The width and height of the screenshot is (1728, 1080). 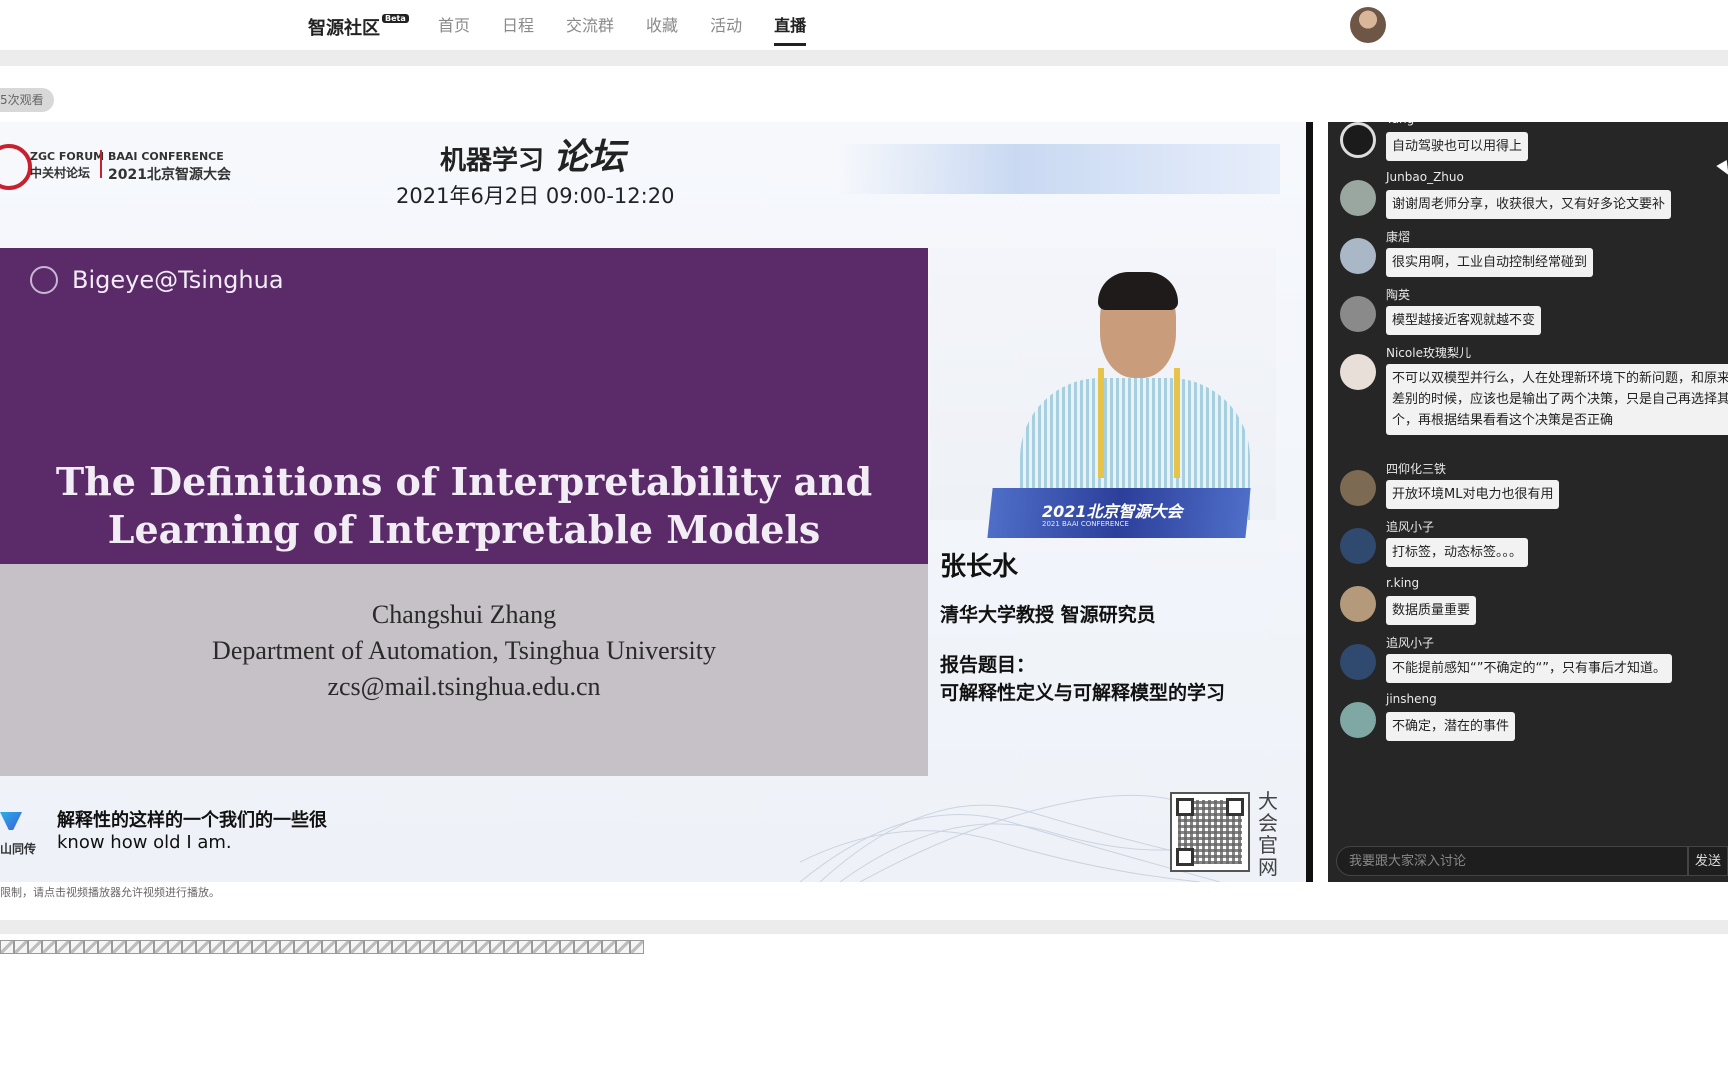 I want to click on subtitle-english: know how old I am., so click(x=144, y=842).